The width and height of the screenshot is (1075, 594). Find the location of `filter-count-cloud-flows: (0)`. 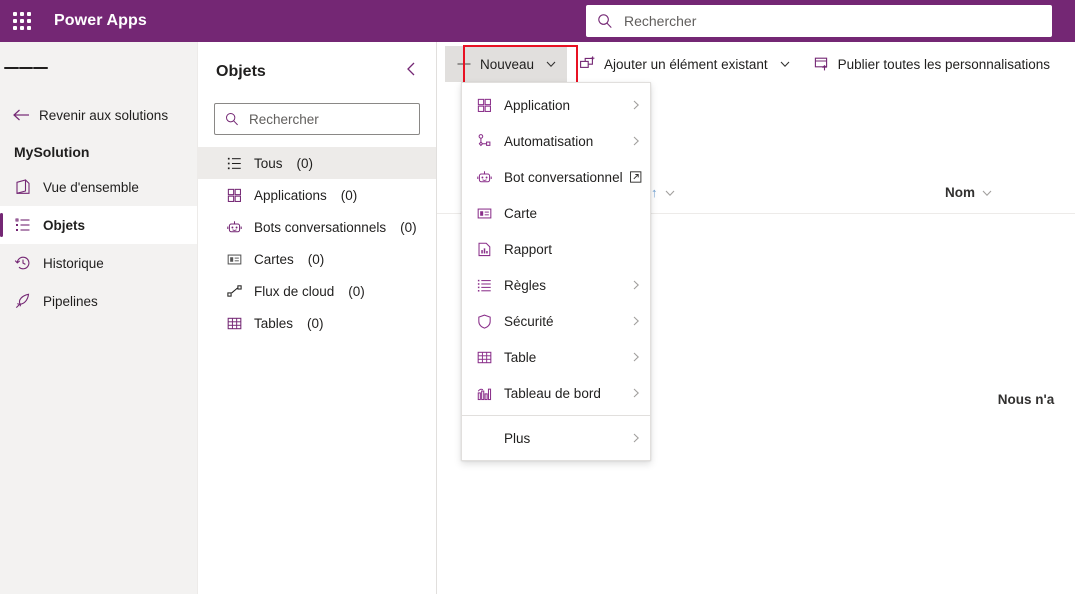

filter-count-cloud-flows: (0) is located at coordinates (356, 291).